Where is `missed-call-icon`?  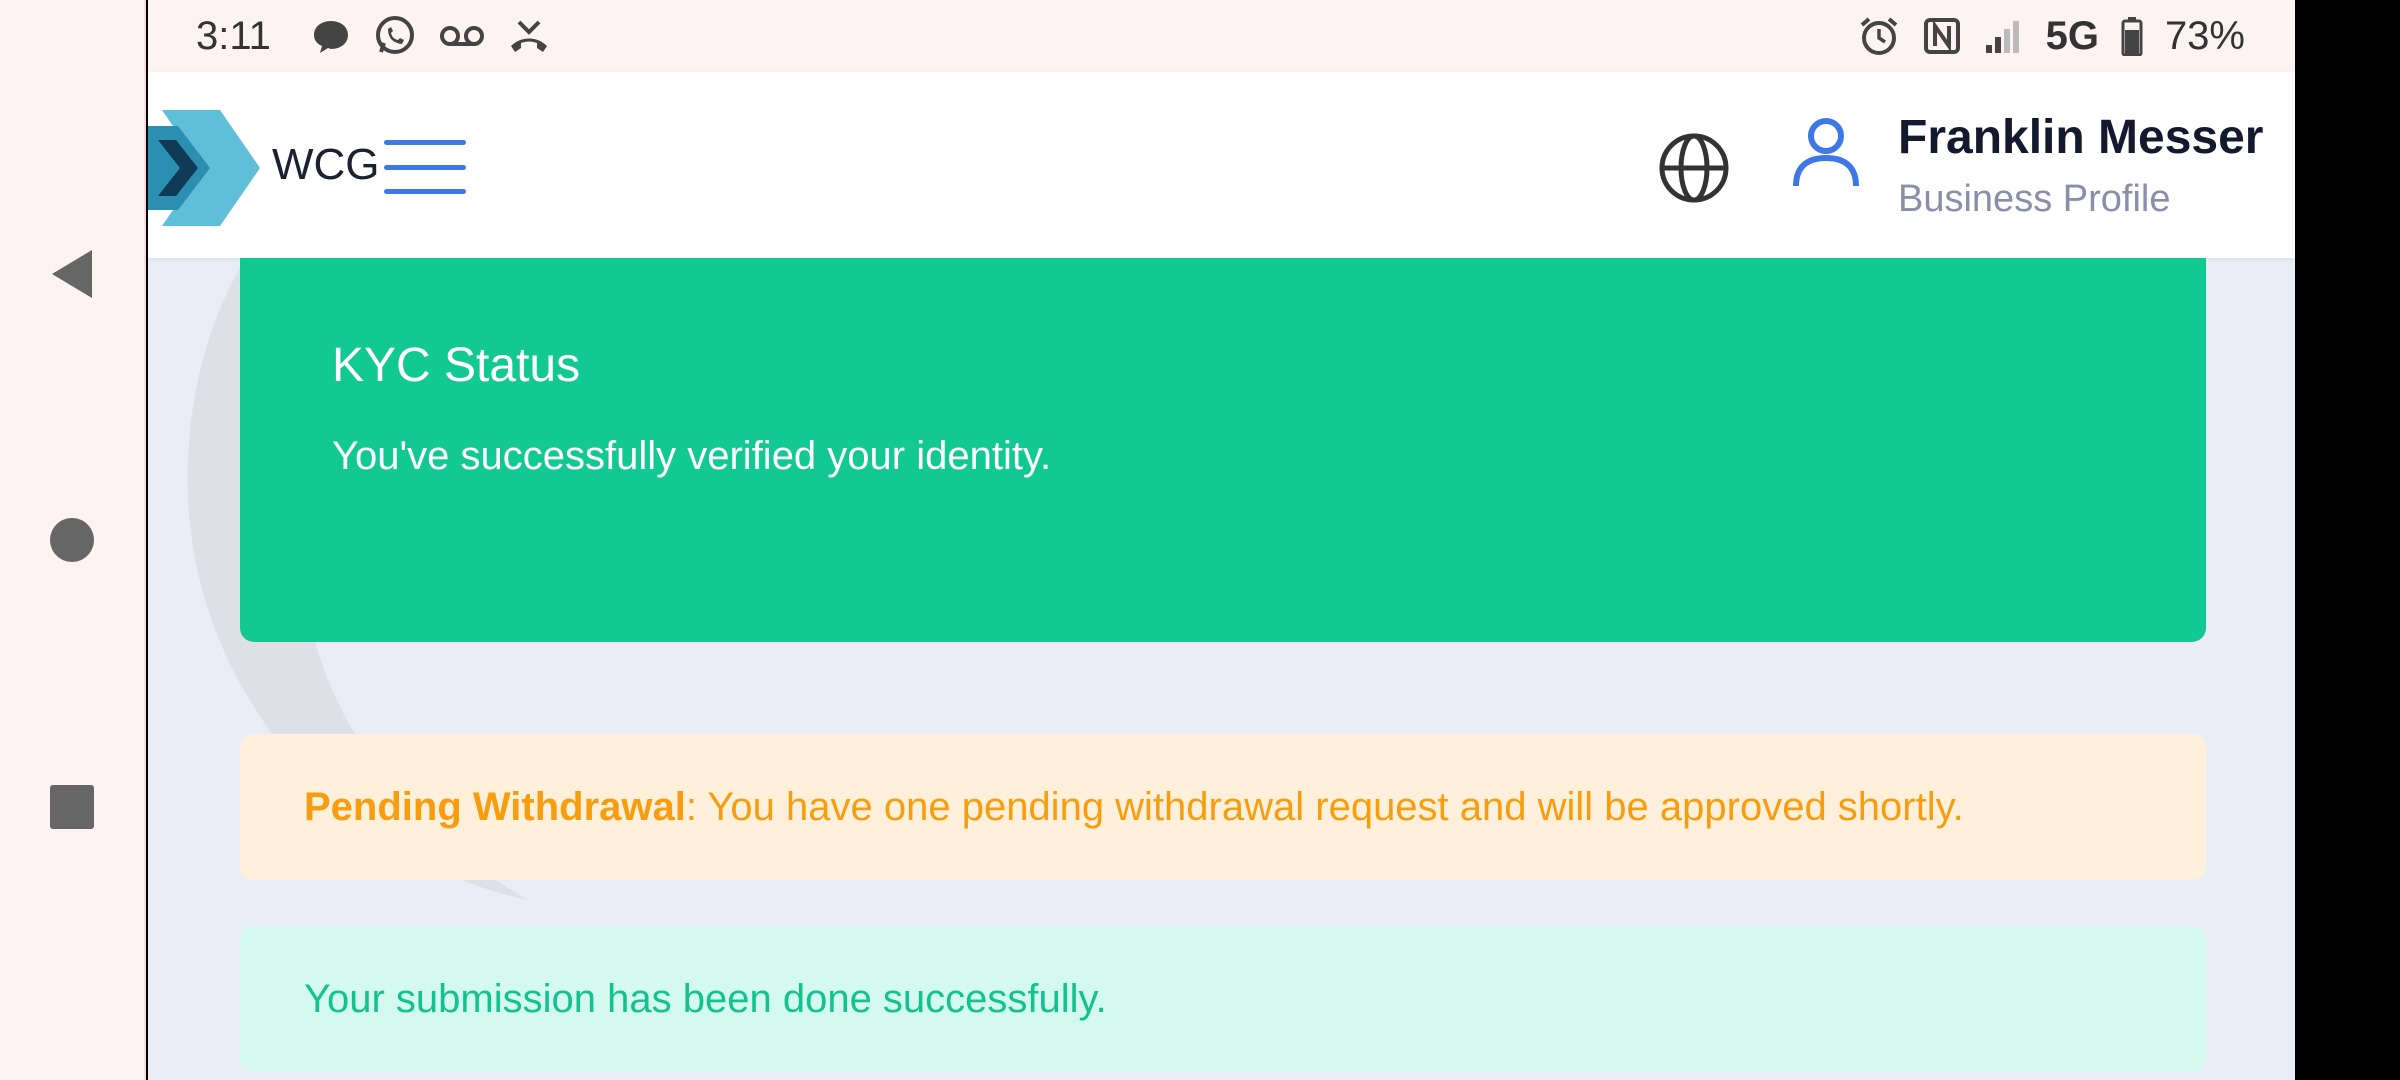
missed-call-icon is located at coordinates (529, 36).